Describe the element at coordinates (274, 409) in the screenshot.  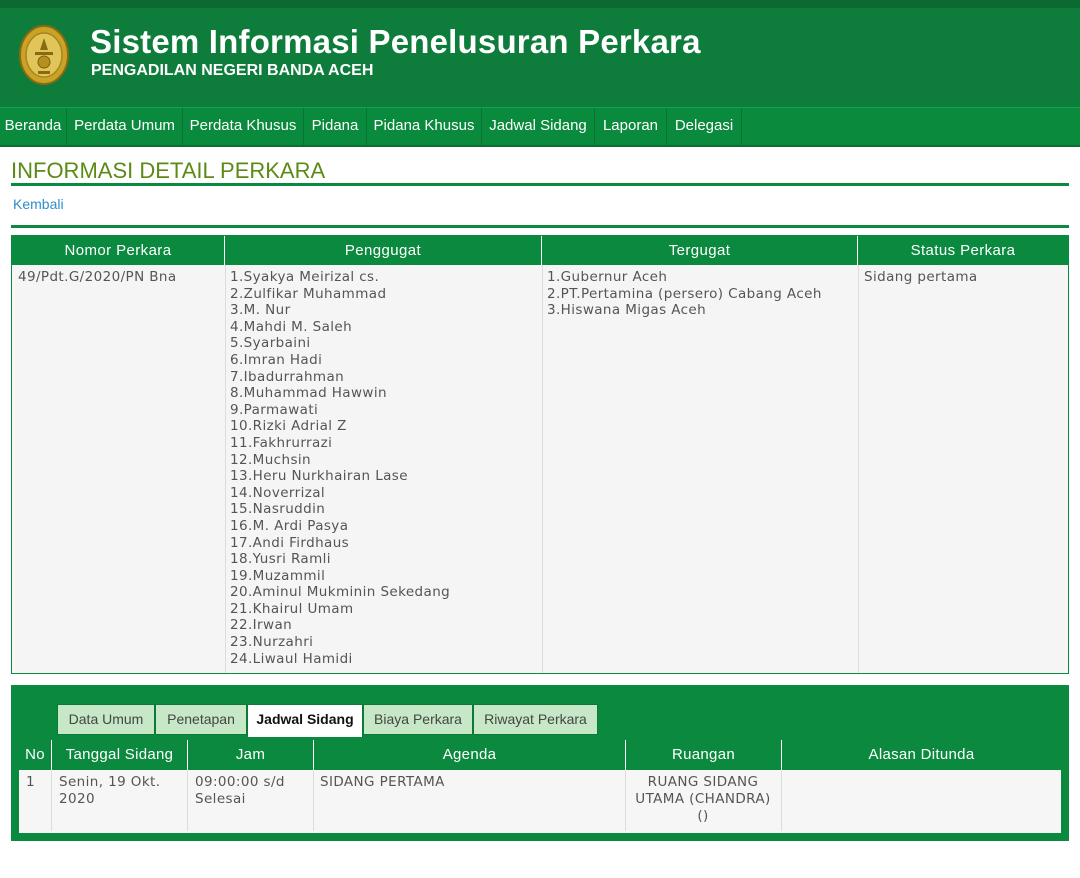
I see `penggugat-item: 9.Parmawati` at that location.